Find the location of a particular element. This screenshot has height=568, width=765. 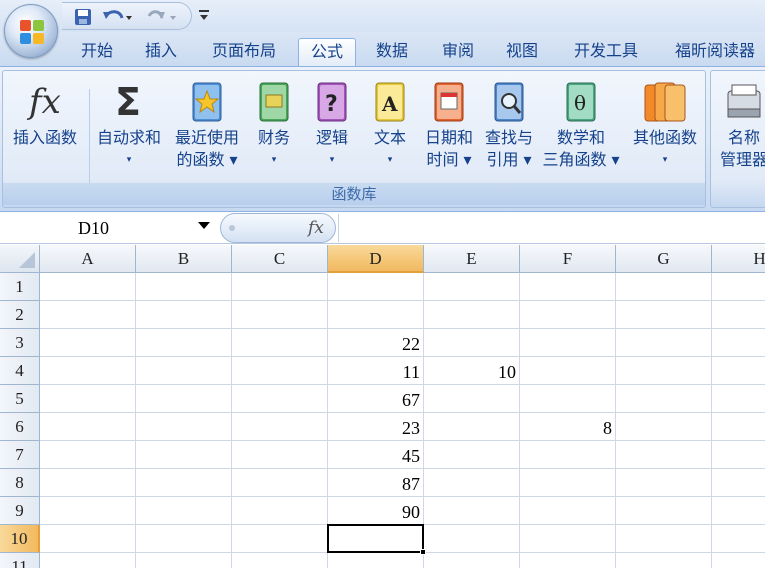

card-file-icon is located at coordinates (744, 101).